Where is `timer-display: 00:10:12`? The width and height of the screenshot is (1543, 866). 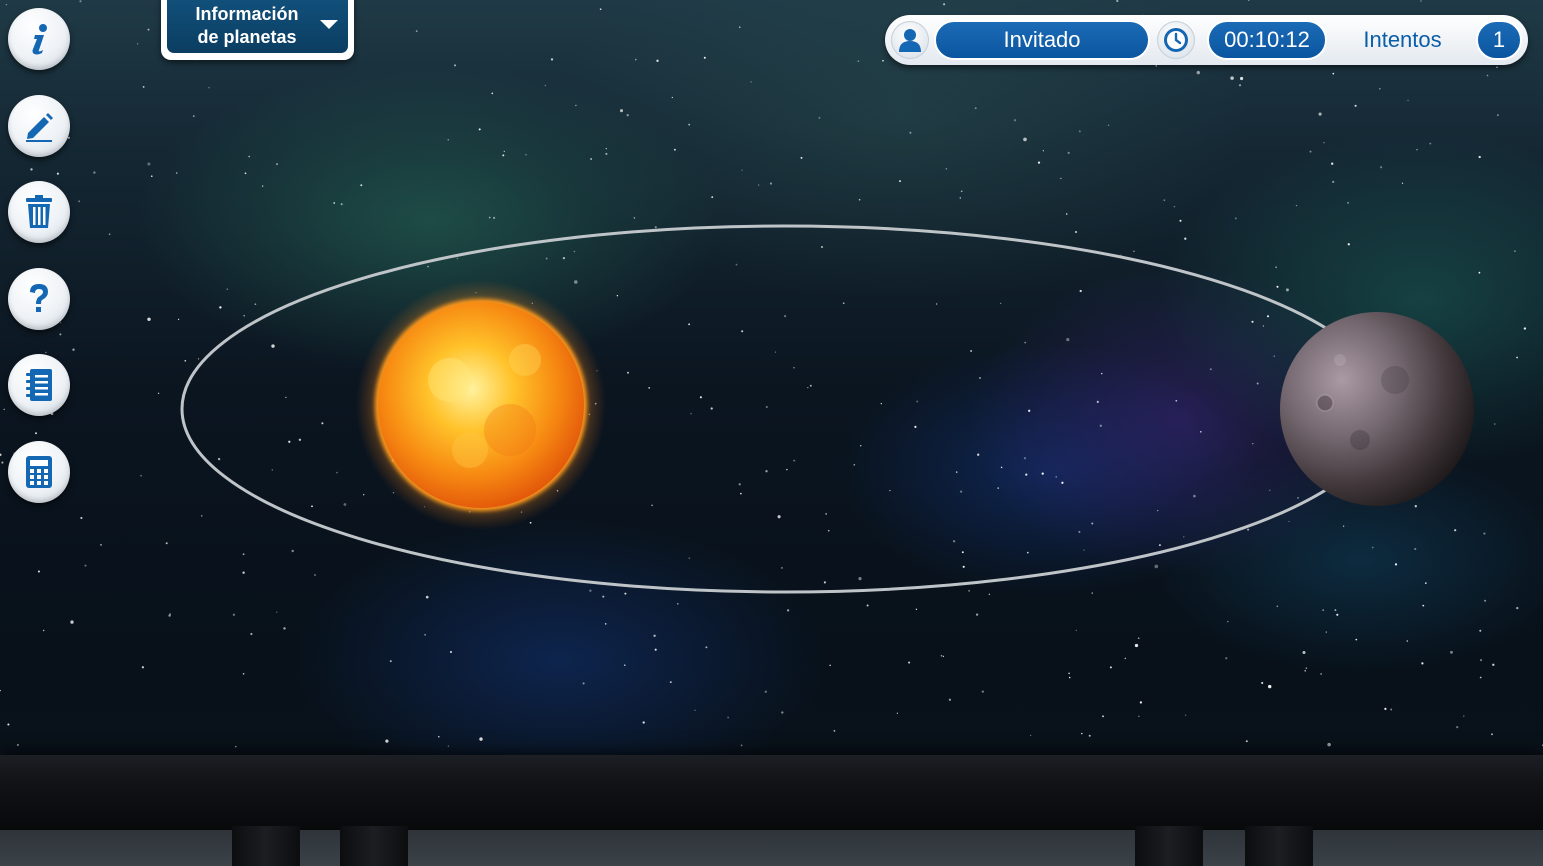
timer-display: 00:10:12 is located at coordinates (1267, 40).